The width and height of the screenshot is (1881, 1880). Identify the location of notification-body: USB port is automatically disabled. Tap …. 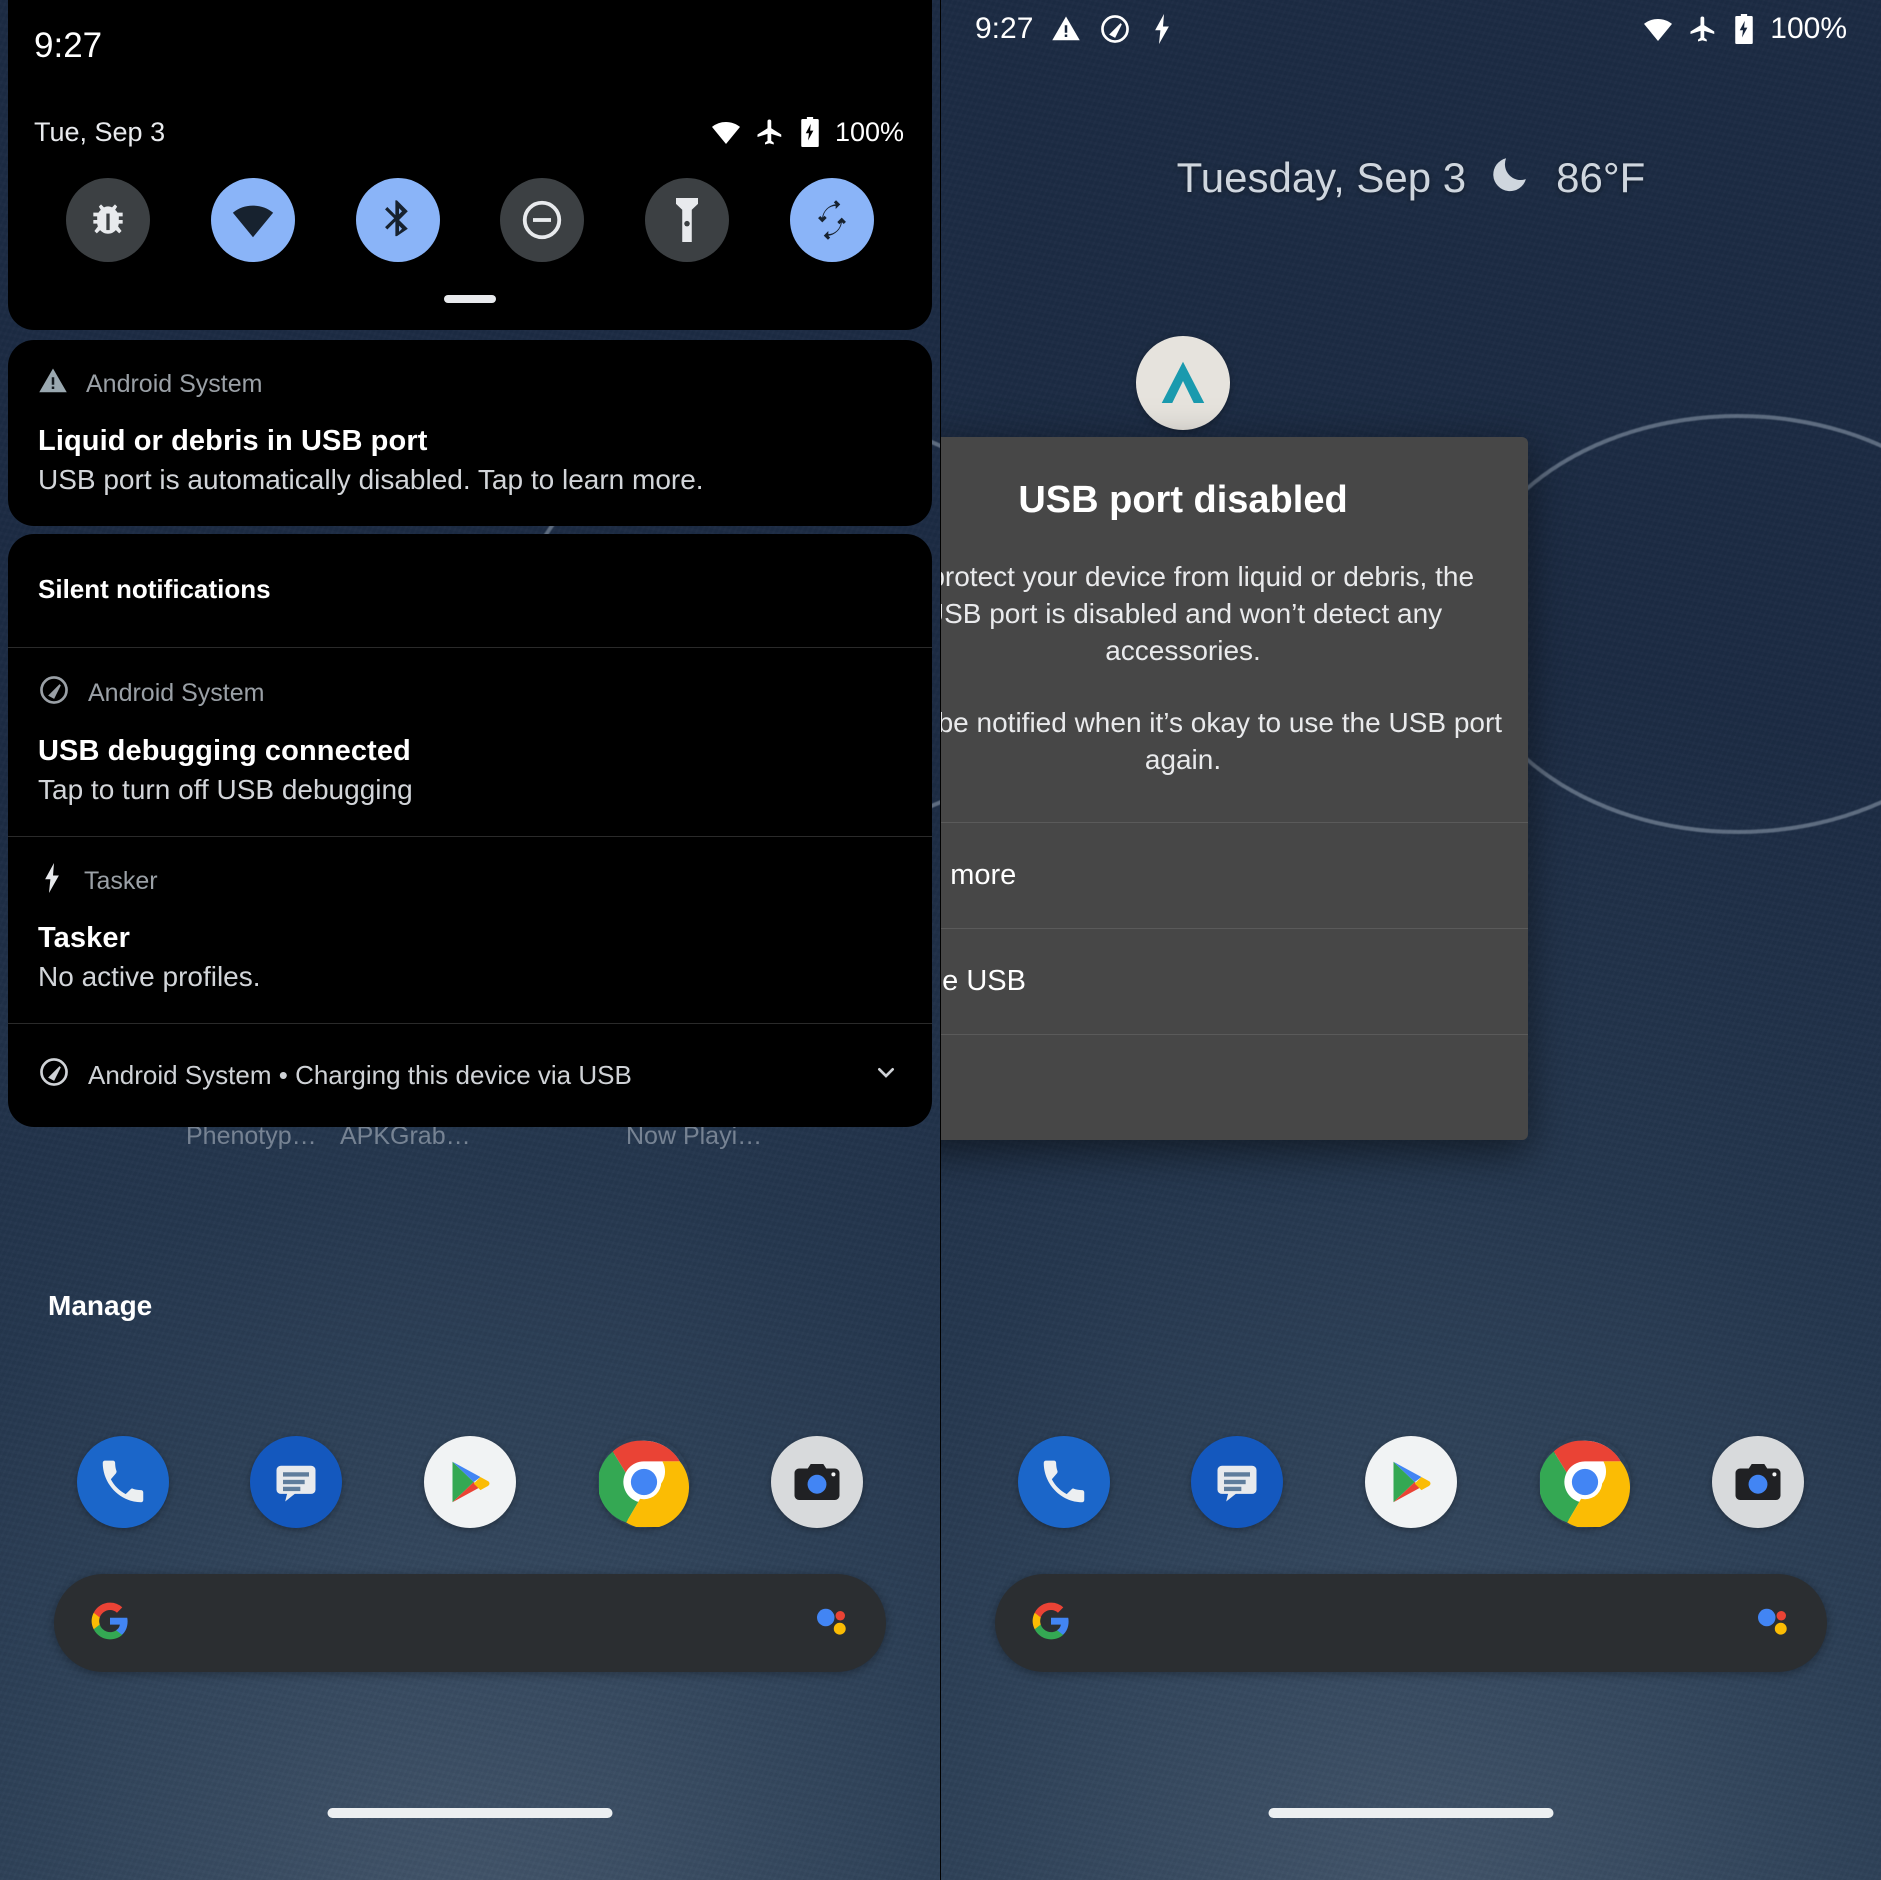
(371, 479).